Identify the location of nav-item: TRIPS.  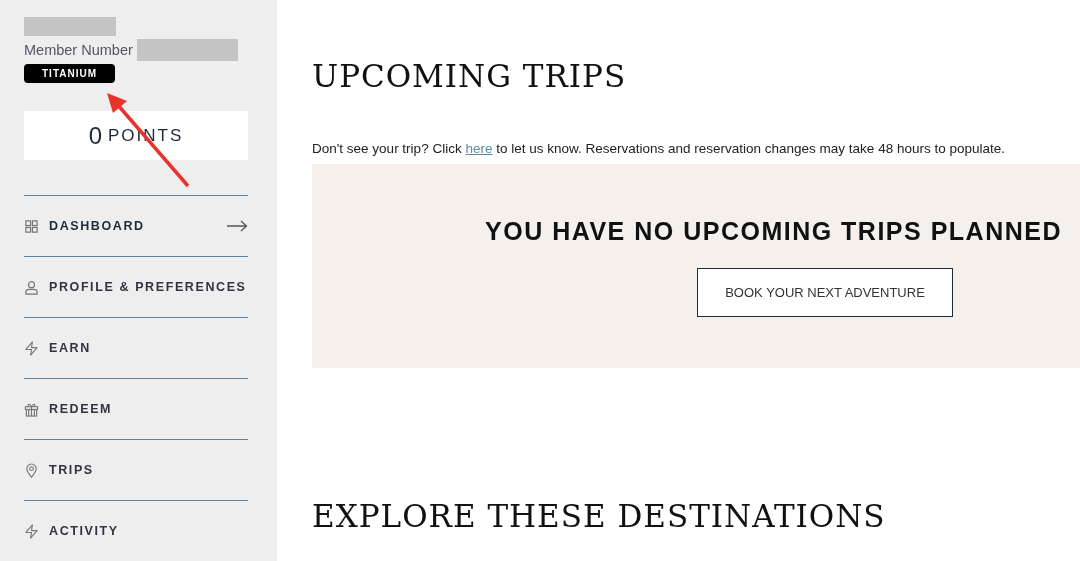
(136, 469).